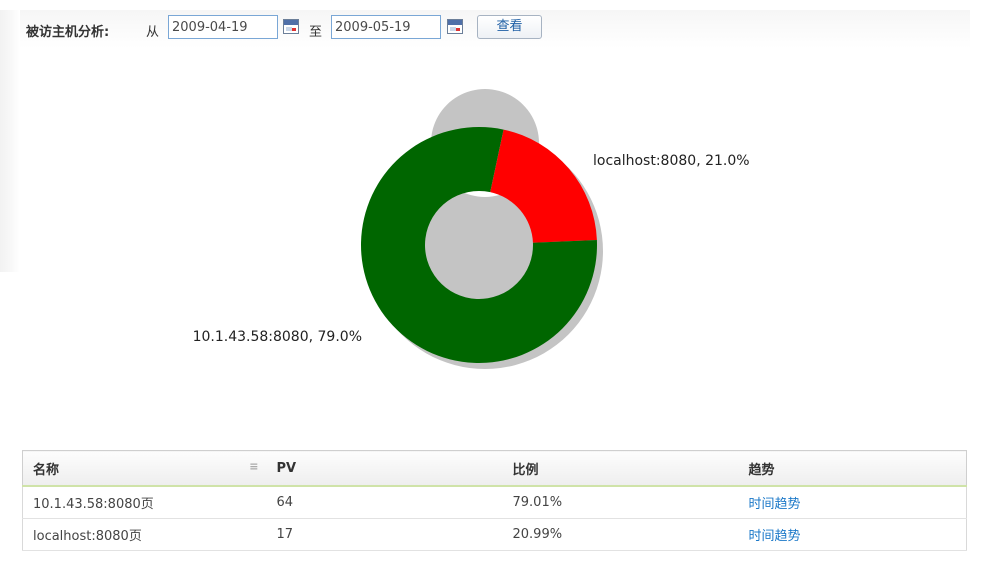 The height and width of the screenshot is (561, 1007). Describe the element at coordinates (46, 470) in the screenshot. I see `column-header-label: 名称` at that location.